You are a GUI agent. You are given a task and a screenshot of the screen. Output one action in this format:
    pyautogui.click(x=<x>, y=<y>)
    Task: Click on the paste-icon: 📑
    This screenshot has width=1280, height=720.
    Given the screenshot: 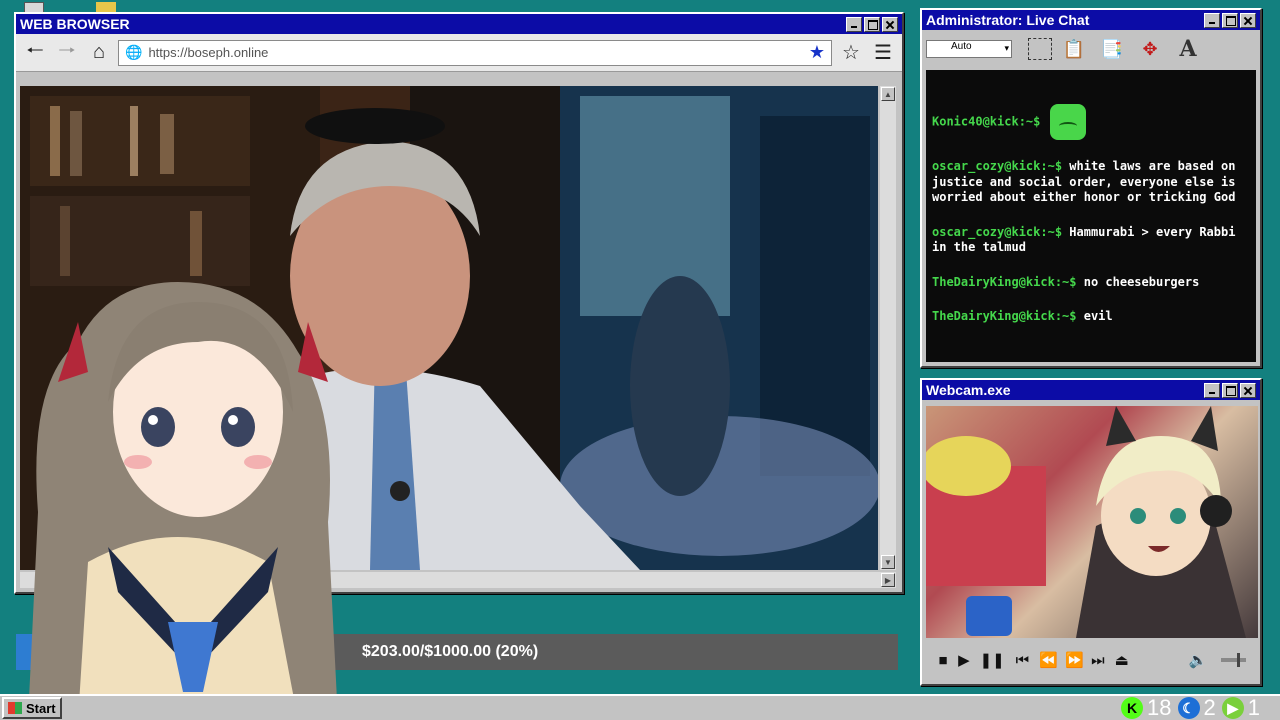 What is the action you would take?
    pyautogui.click(x=1112, y=49)
    